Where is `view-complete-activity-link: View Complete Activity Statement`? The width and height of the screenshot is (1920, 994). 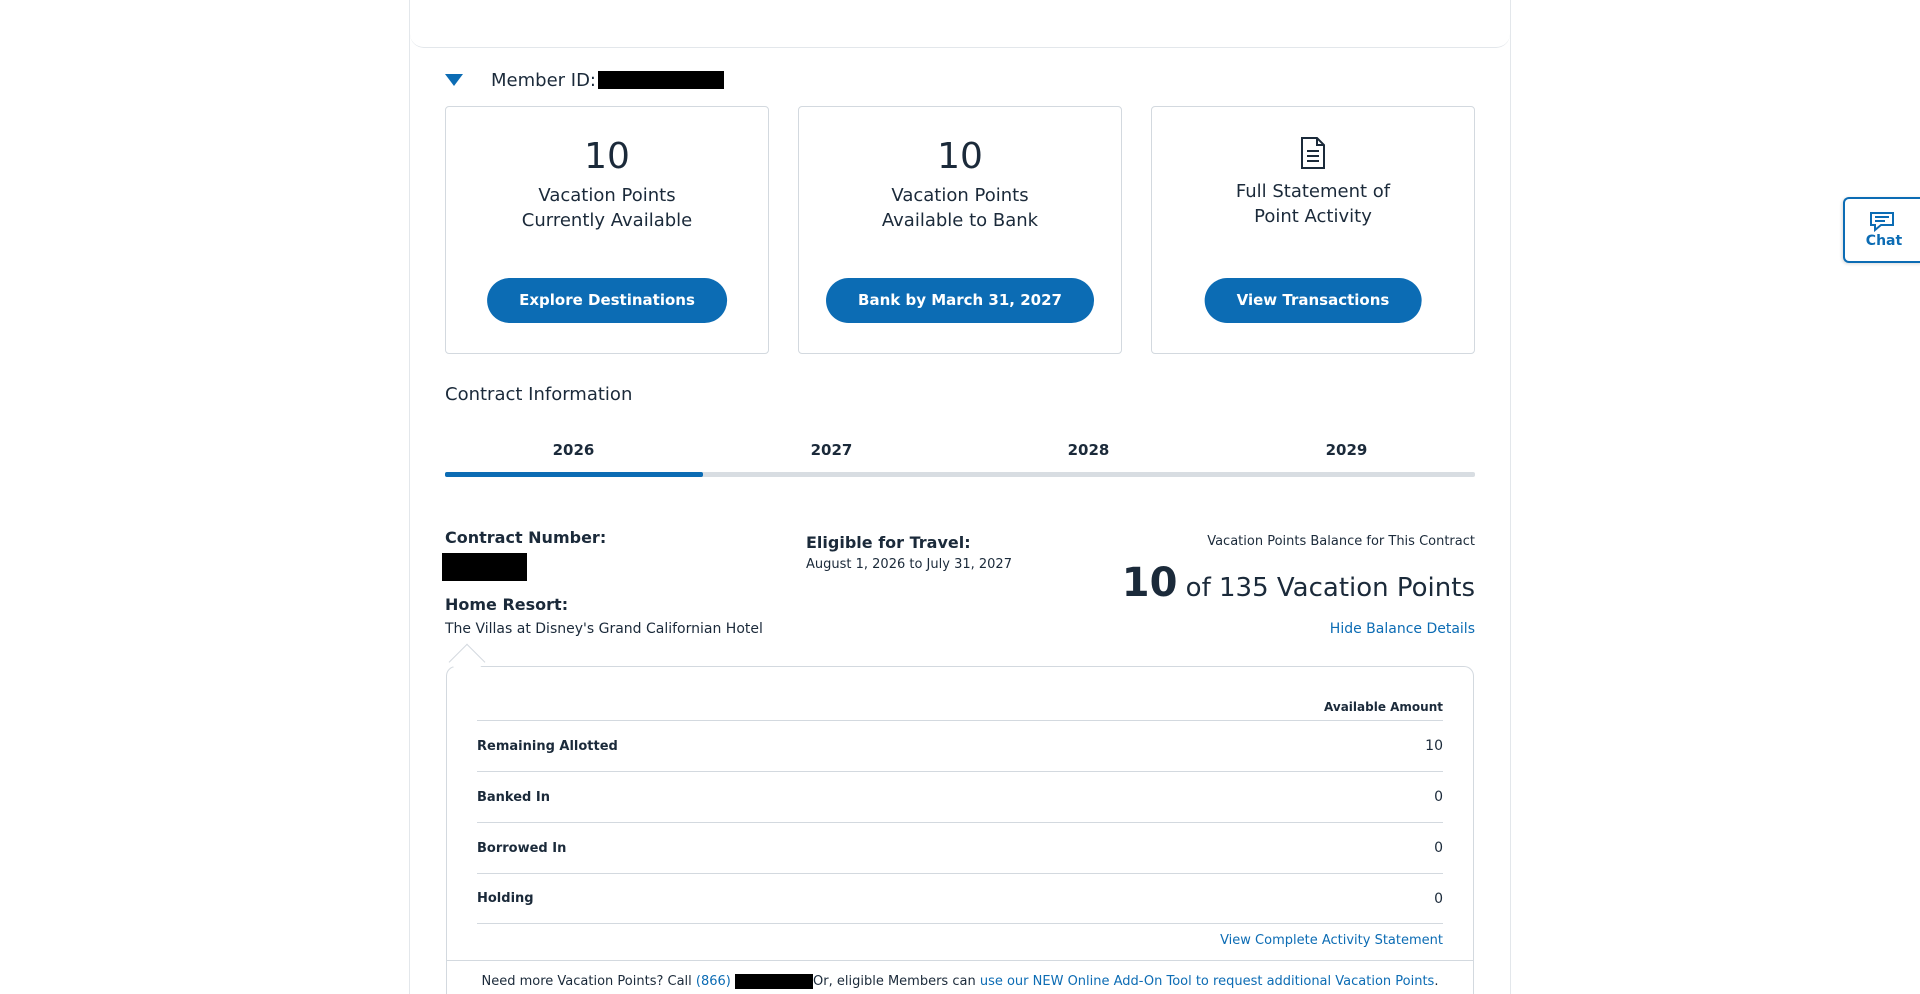 view-complete-activity-link: View Complete Activity Statement is located at coordinates (1331, 940).